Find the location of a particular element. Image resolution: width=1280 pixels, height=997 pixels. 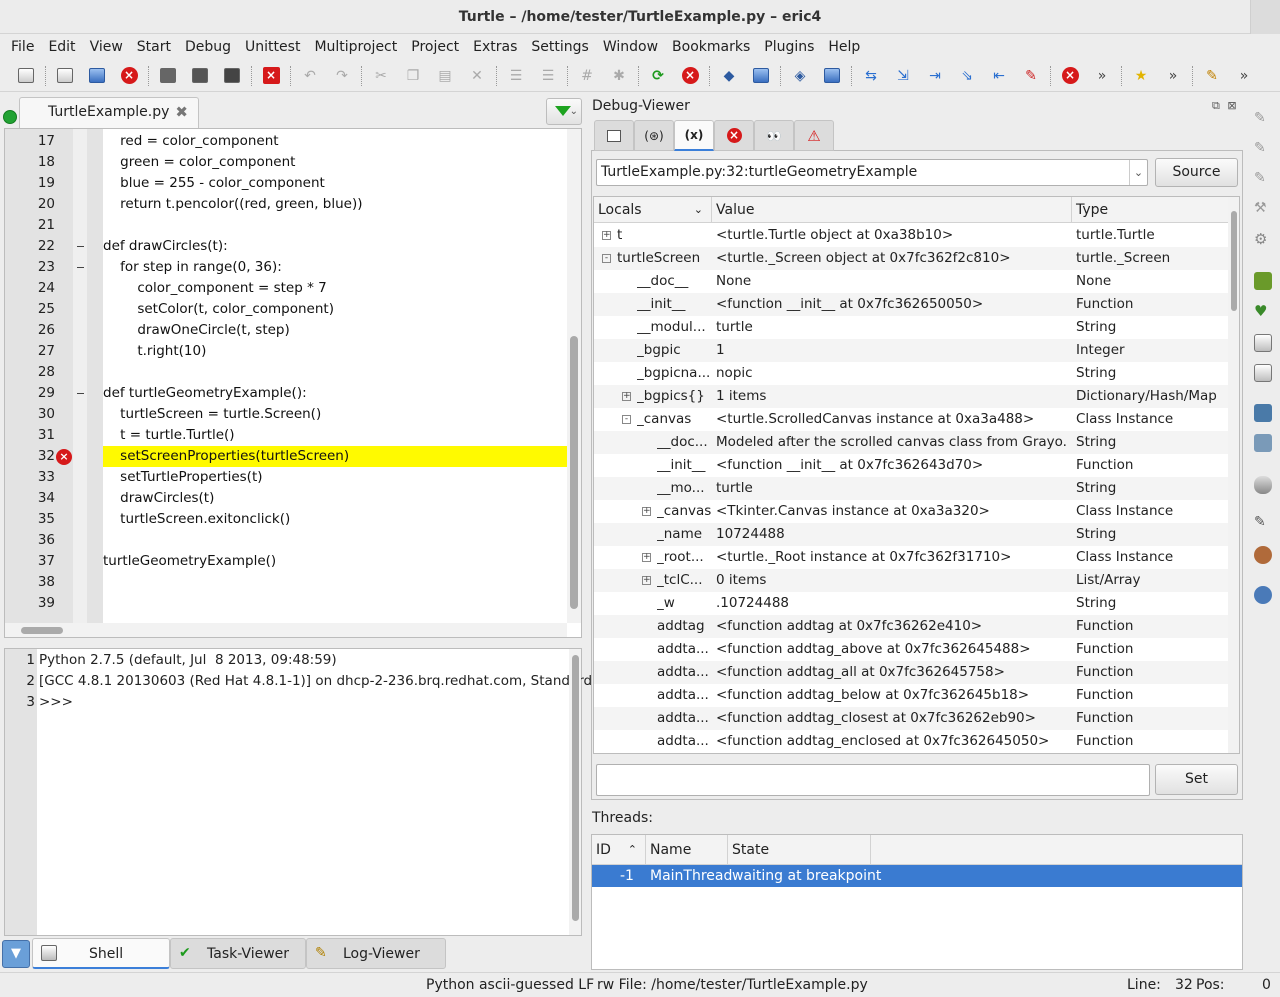

editor-horizontal-scroll-thumb is located at coordinates (42, 630).